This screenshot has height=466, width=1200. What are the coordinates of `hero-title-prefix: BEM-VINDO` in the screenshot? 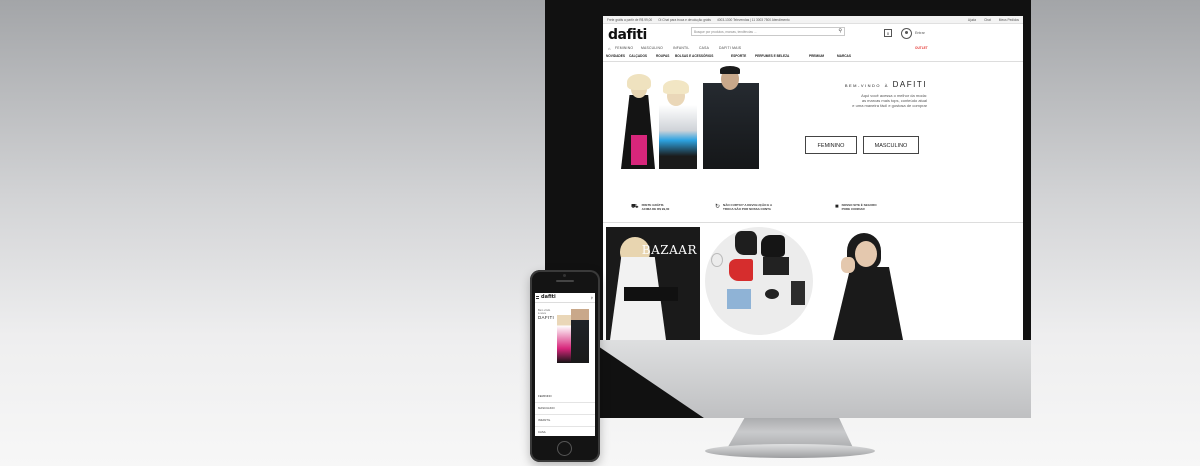 It's located at (863, 85).